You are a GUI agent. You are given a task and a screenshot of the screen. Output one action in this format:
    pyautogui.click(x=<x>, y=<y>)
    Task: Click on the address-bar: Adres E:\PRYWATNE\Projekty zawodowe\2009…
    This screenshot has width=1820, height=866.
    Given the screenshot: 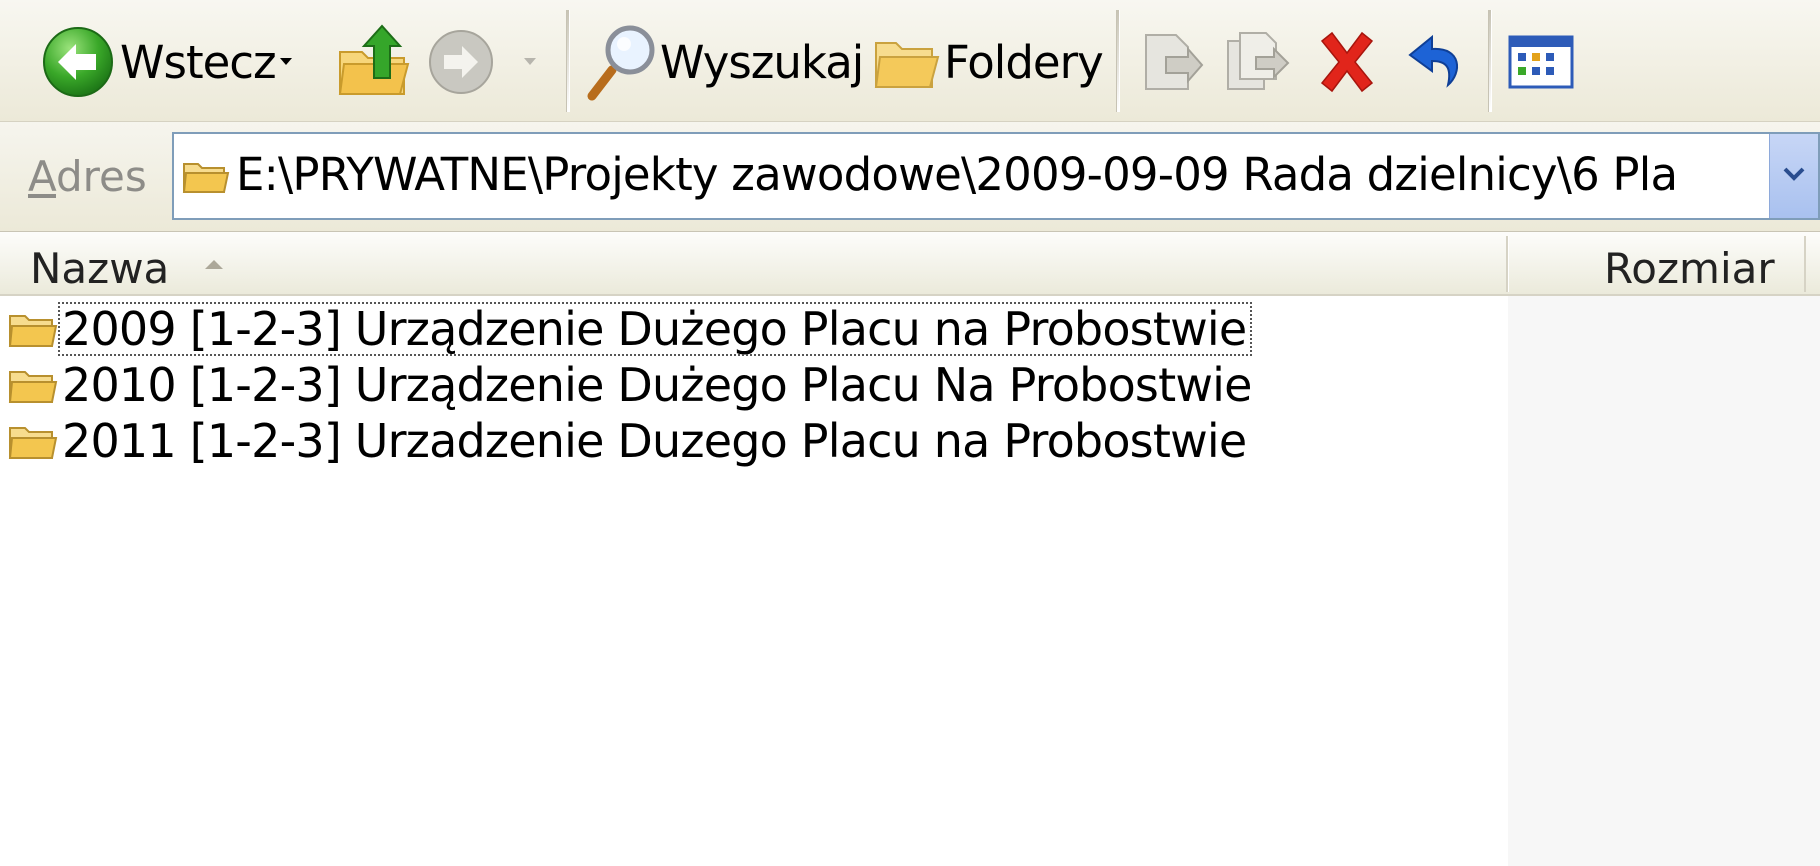 What is the action you would take?
    pyautogui.click(x=910, y=177)
    